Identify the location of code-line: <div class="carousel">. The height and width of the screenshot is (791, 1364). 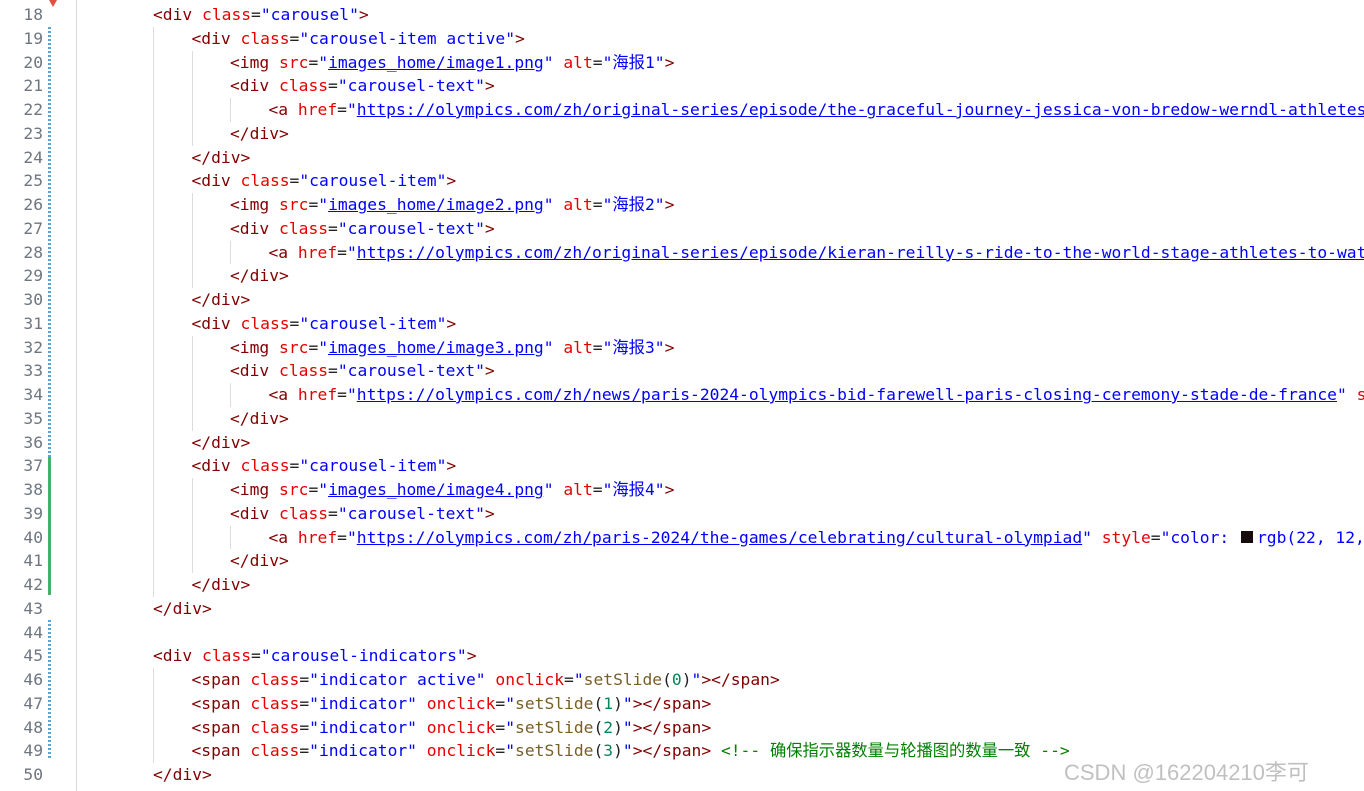
(261, 15).